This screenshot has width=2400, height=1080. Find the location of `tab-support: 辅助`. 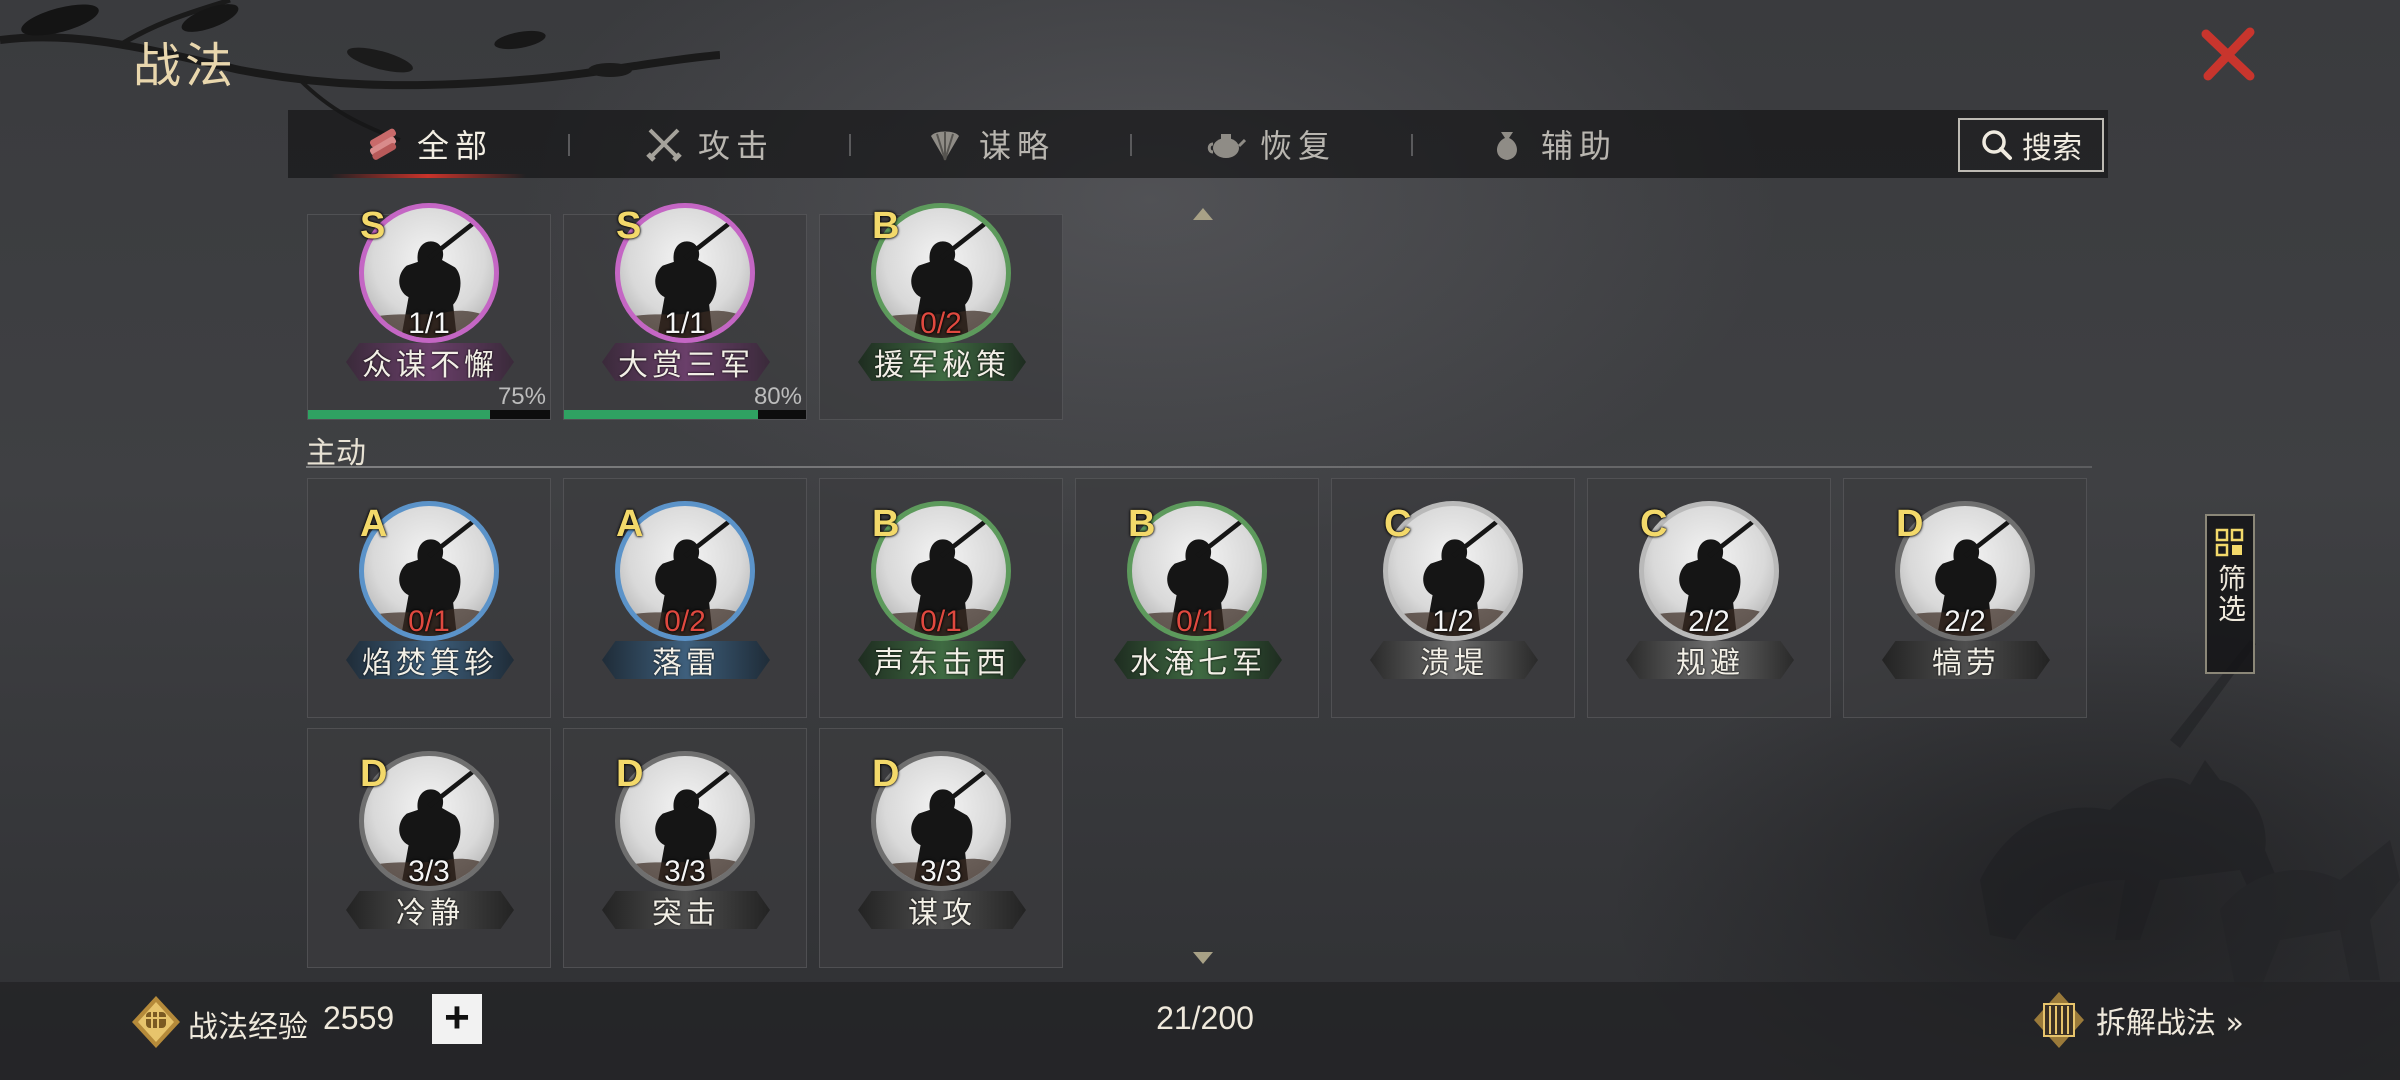

tab-support: 辅助 is located at coordinates (1552, 144).